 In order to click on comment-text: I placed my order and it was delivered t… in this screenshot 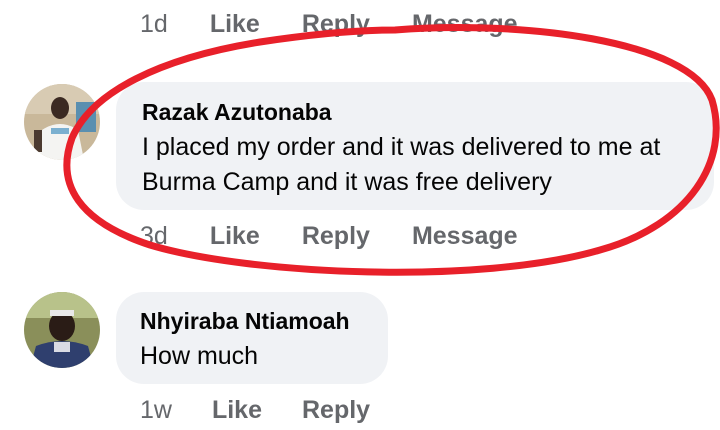, I will do `click(401, 164)`.